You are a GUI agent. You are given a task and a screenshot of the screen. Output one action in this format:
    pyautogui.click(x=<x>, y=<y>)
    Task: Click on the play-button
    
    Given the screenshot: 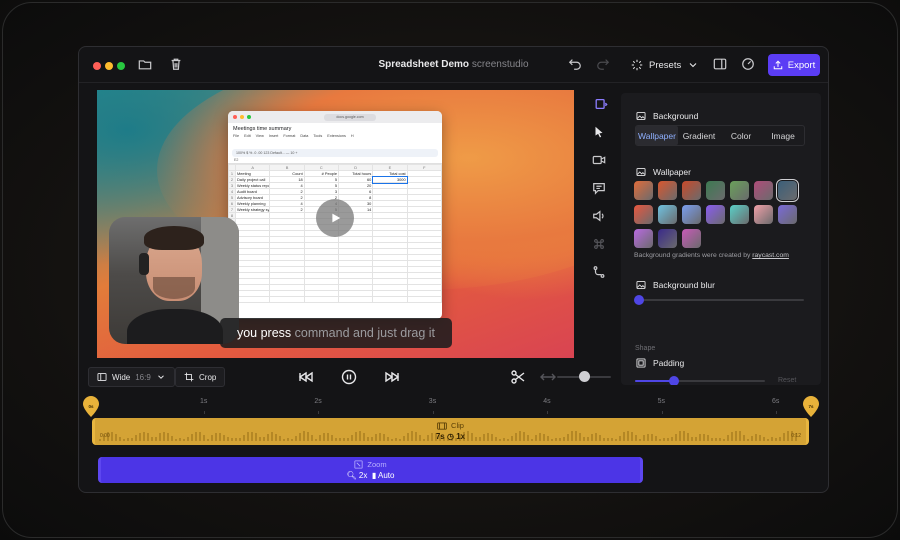 What is the action you would take?
    pyautogui.click(x=335, y=218)
    